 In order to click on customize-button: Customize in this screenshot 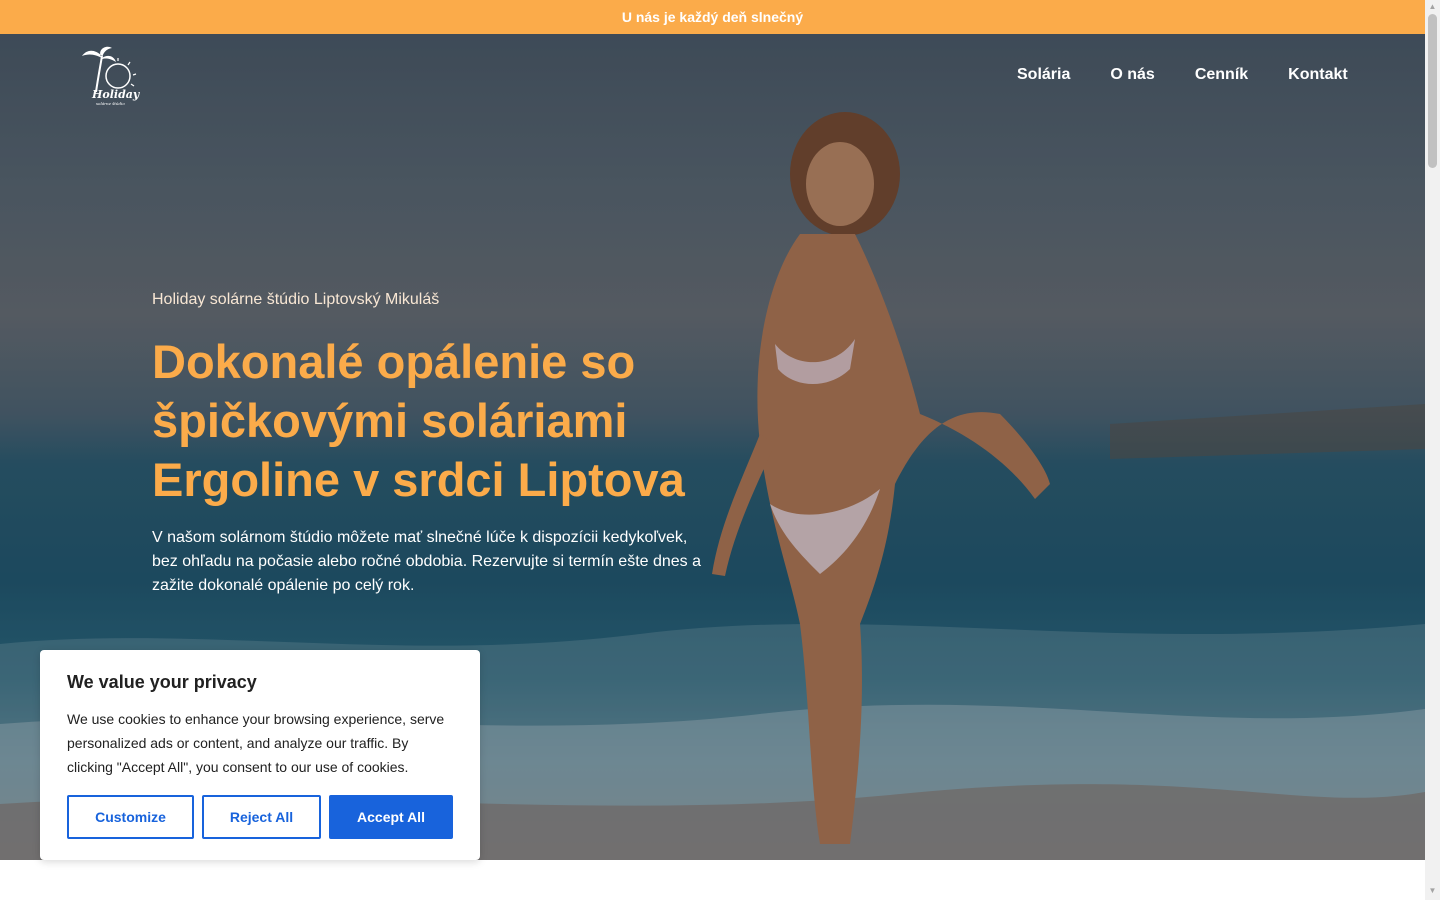, I will do `click(130, 817)`.